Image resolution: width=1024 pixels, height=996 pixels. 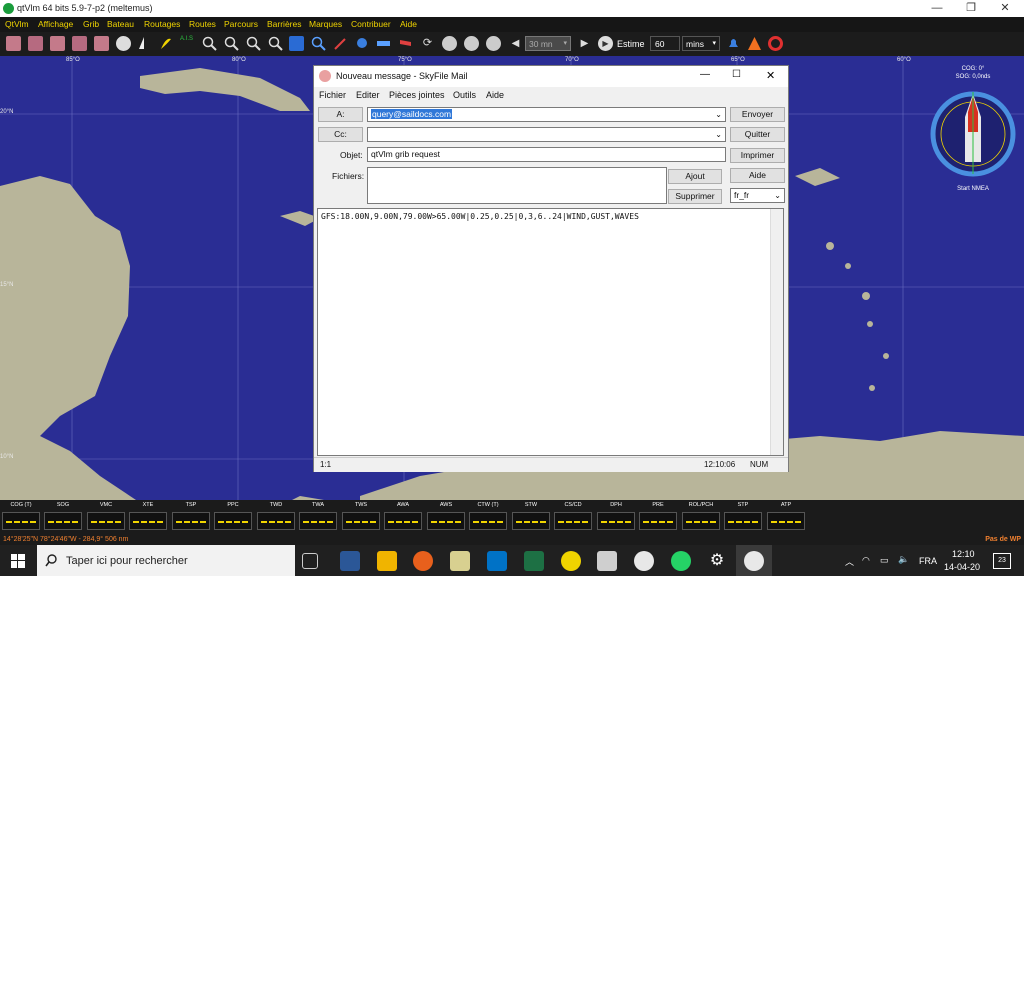 I want to click on step-back-icon: ◀, so click(x=515, y=43).